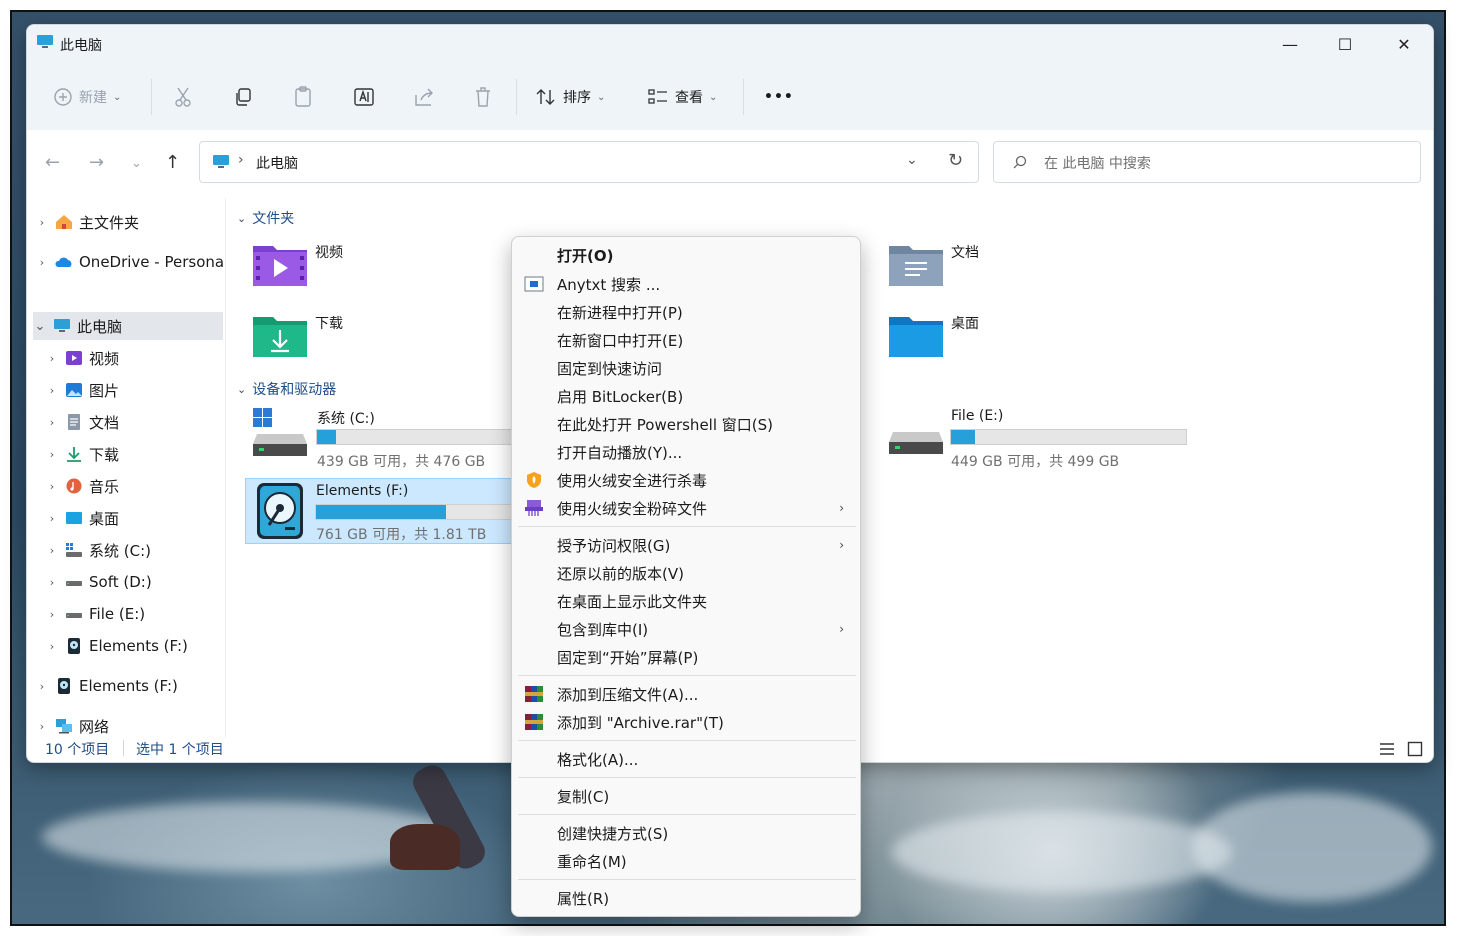 The image size is (1458, 936). What do you see at coordinates (364, 97) in the screenshot?
I see `rename-button` at bounding box center [364, 97].